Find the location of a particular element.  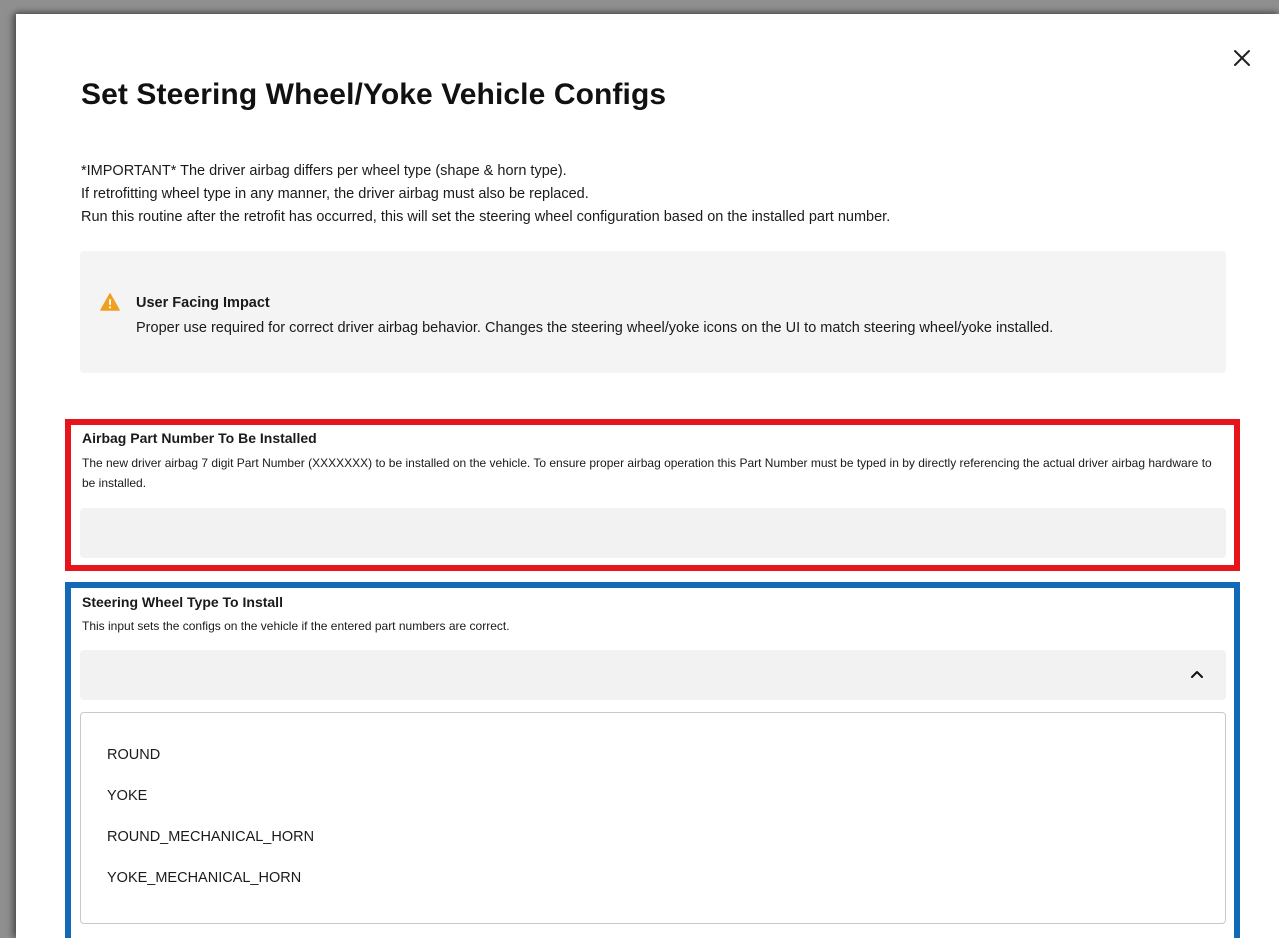

close-button is located at coordinates (1242, 58).